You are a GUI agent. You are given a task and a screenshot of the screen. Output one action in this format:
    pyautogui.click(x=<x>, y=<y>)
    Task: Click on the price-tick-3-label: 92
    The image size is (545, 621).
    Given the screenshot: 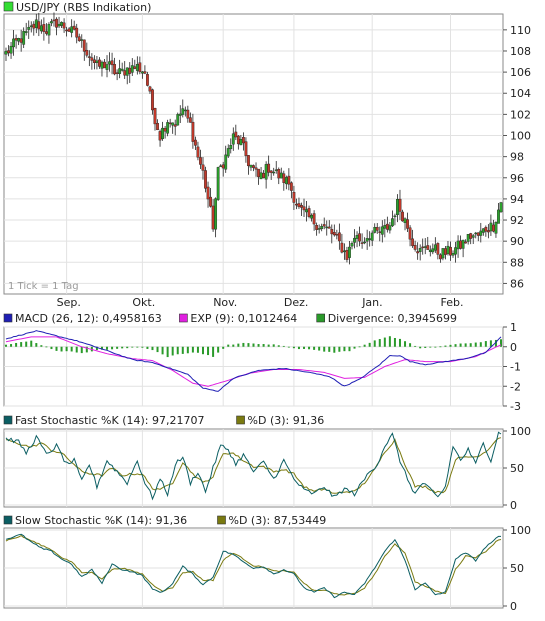 What is the action you would take?
    pyautogui.click(x=517, y=220)
    